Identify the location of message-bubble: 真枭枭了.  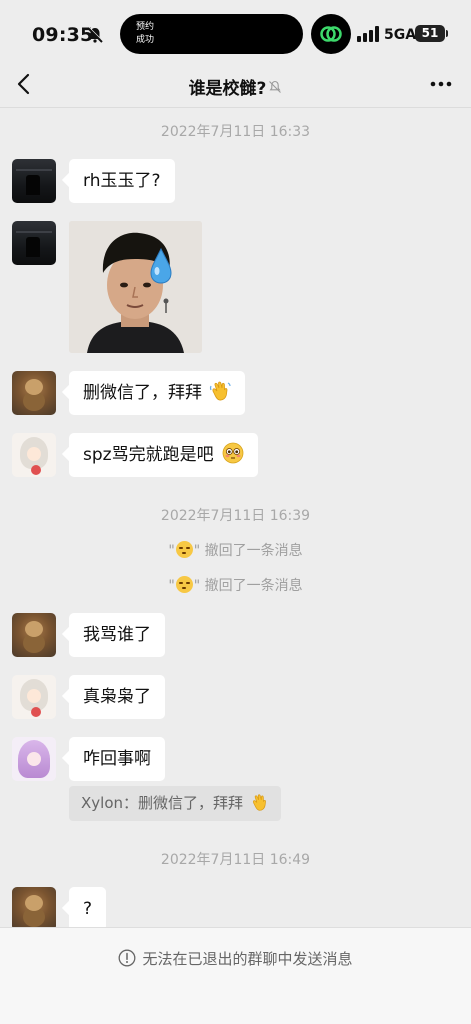
(117, 697).